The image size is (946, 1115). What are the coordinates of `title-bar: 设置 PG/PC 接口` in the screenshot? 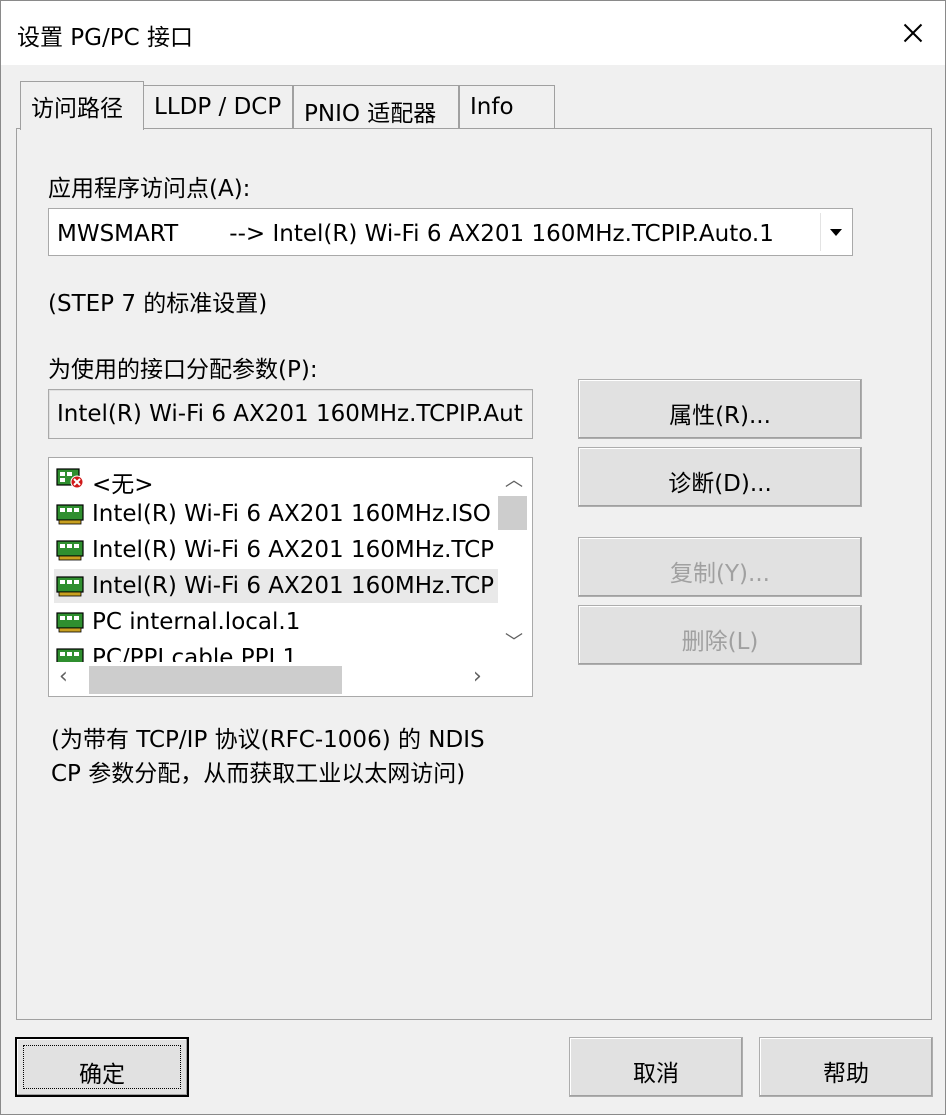 It's located at (473, 33).